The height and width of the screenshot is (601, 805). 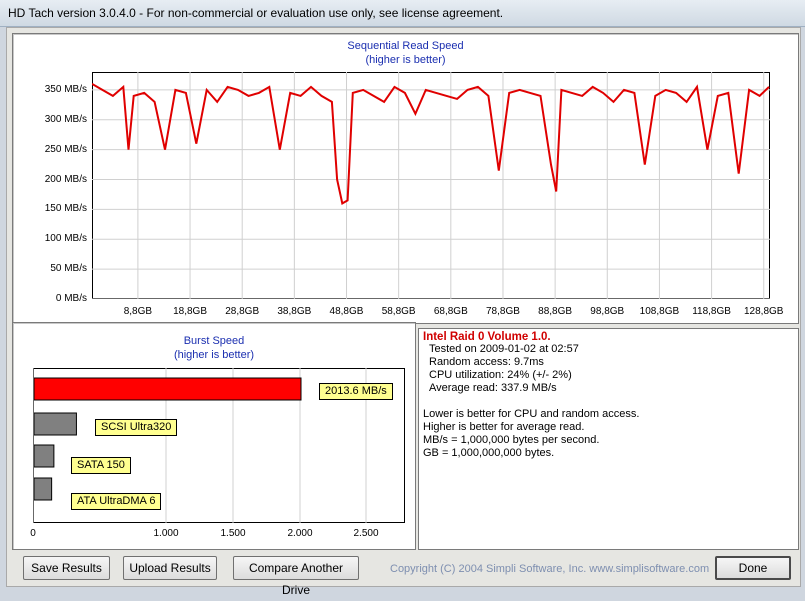 What do you see at coordinates (166, 533) in the screenshot?
I see `burst-xtick-label: 1.000` at bounding box center [166, 533].